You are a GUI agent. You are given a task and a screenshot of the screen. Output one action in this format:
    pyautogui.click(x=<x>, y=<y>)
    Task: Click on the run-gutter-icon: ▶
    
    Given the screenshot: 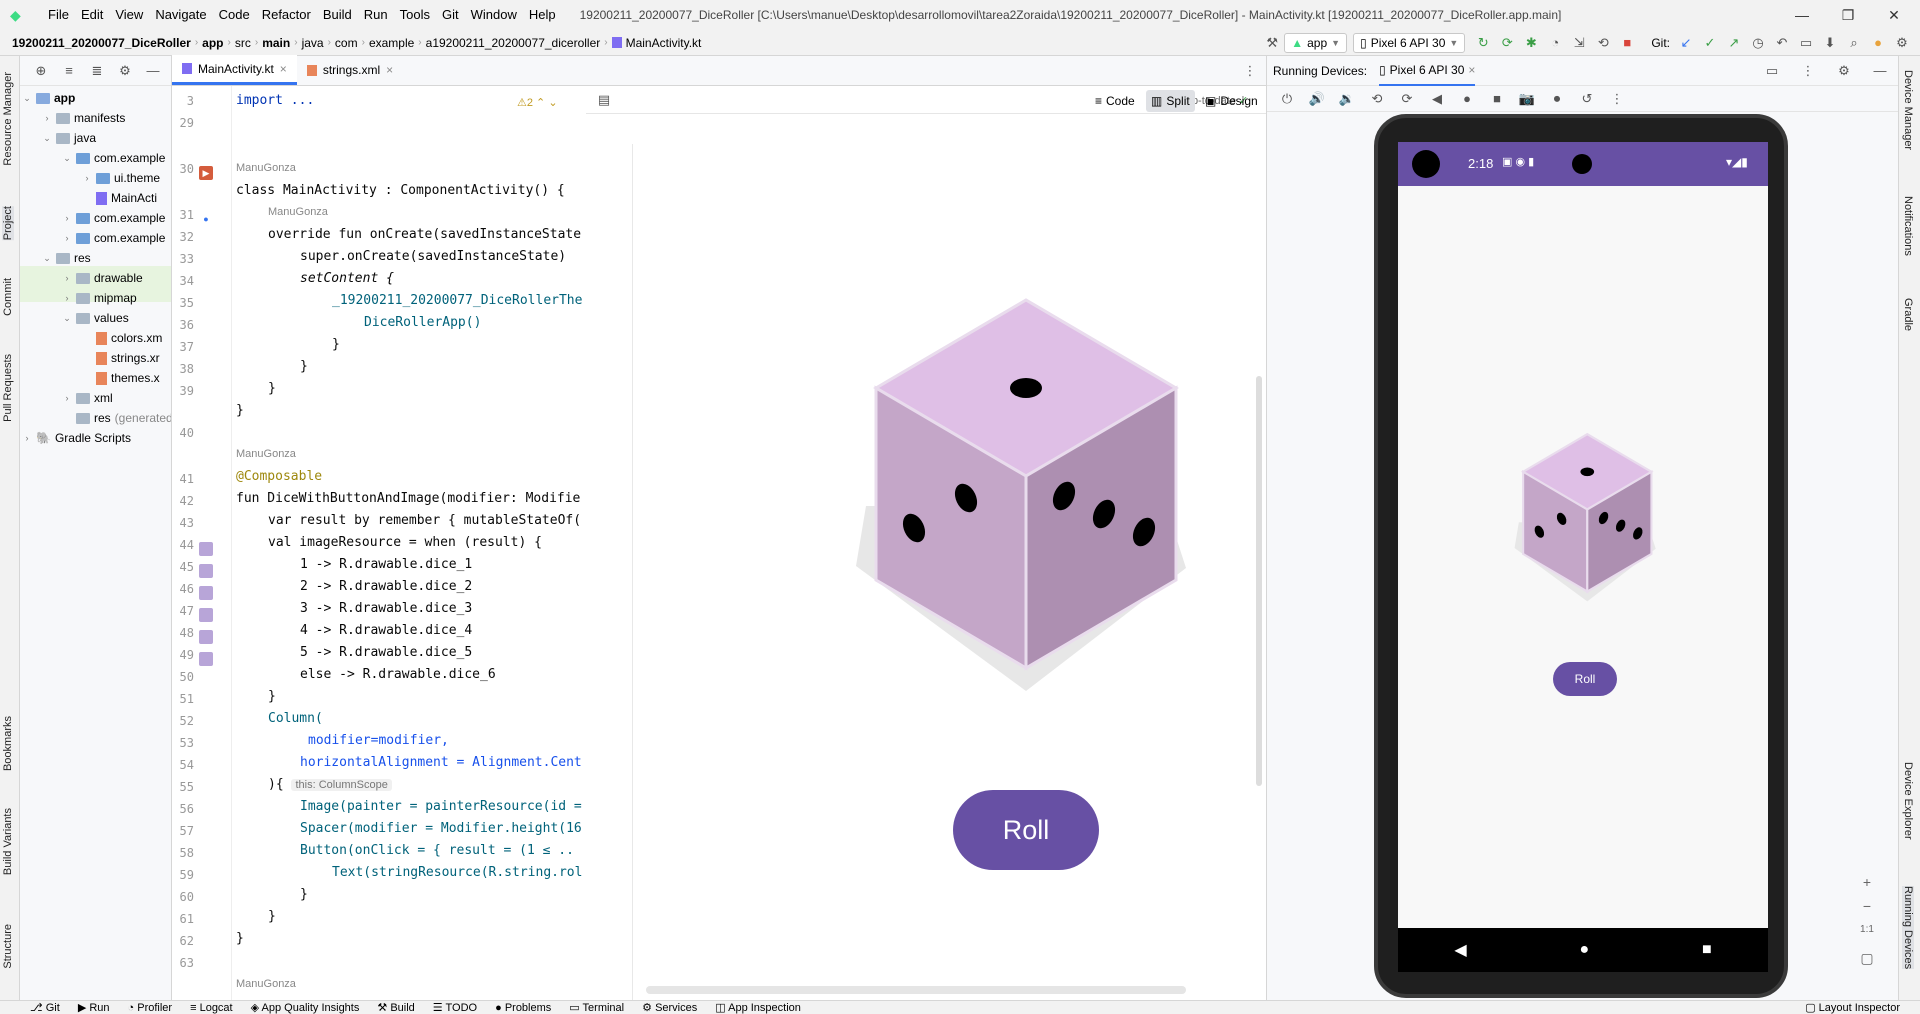 What is the action you would take?
    pyautogui.click(x=206, y=173)
    